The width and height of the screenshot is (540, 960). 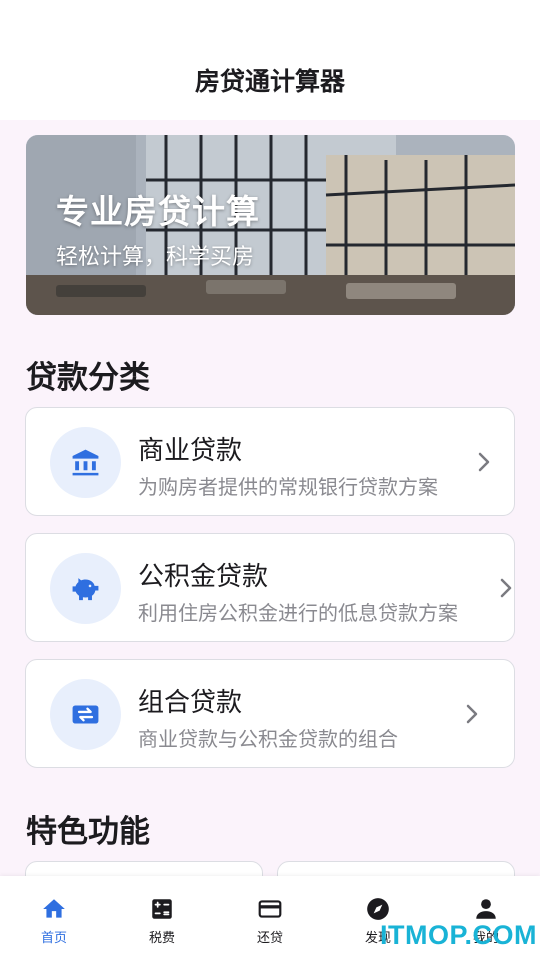 What do you see at coordinates (53, 938) in the screenshot?
I see `nav-label: 首页` at bounding box center [53, 938].